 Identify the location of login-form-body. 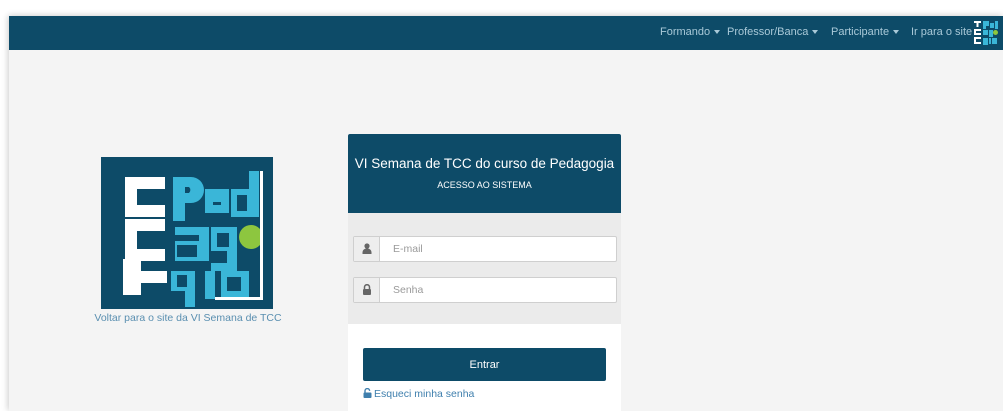
(484, 268).